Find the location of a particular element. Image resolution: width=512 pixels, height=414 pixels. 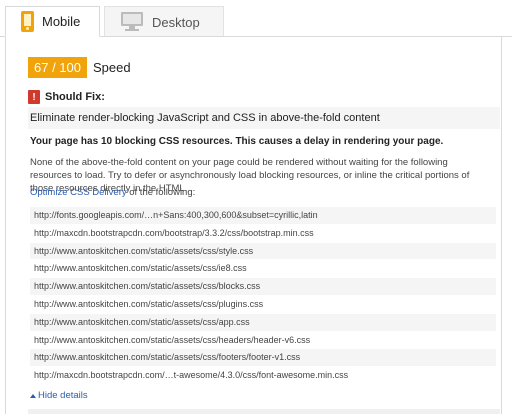

hide-details-link: Hide details is located at coordinates (59, 395).